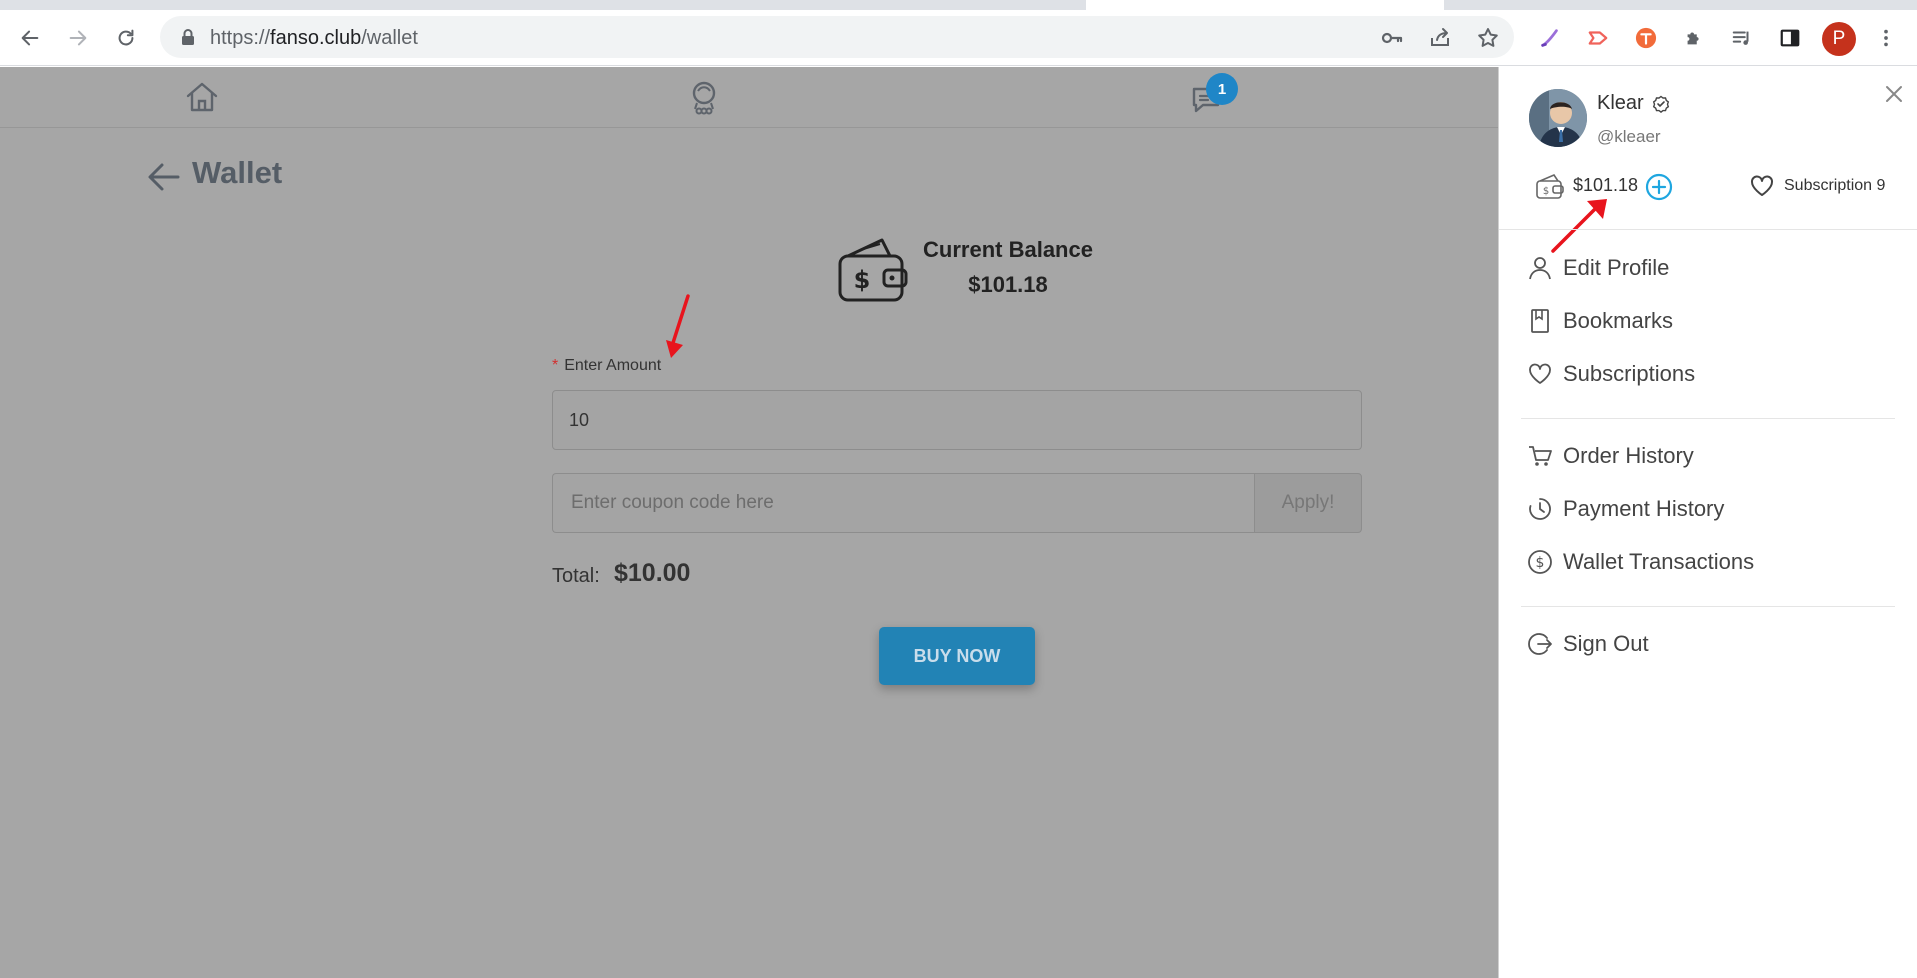 The height and width of the screenshot is (978, 1917). Describe the element at coordinates (1558, 118) in the screenshot. I see `avatar` at that location.